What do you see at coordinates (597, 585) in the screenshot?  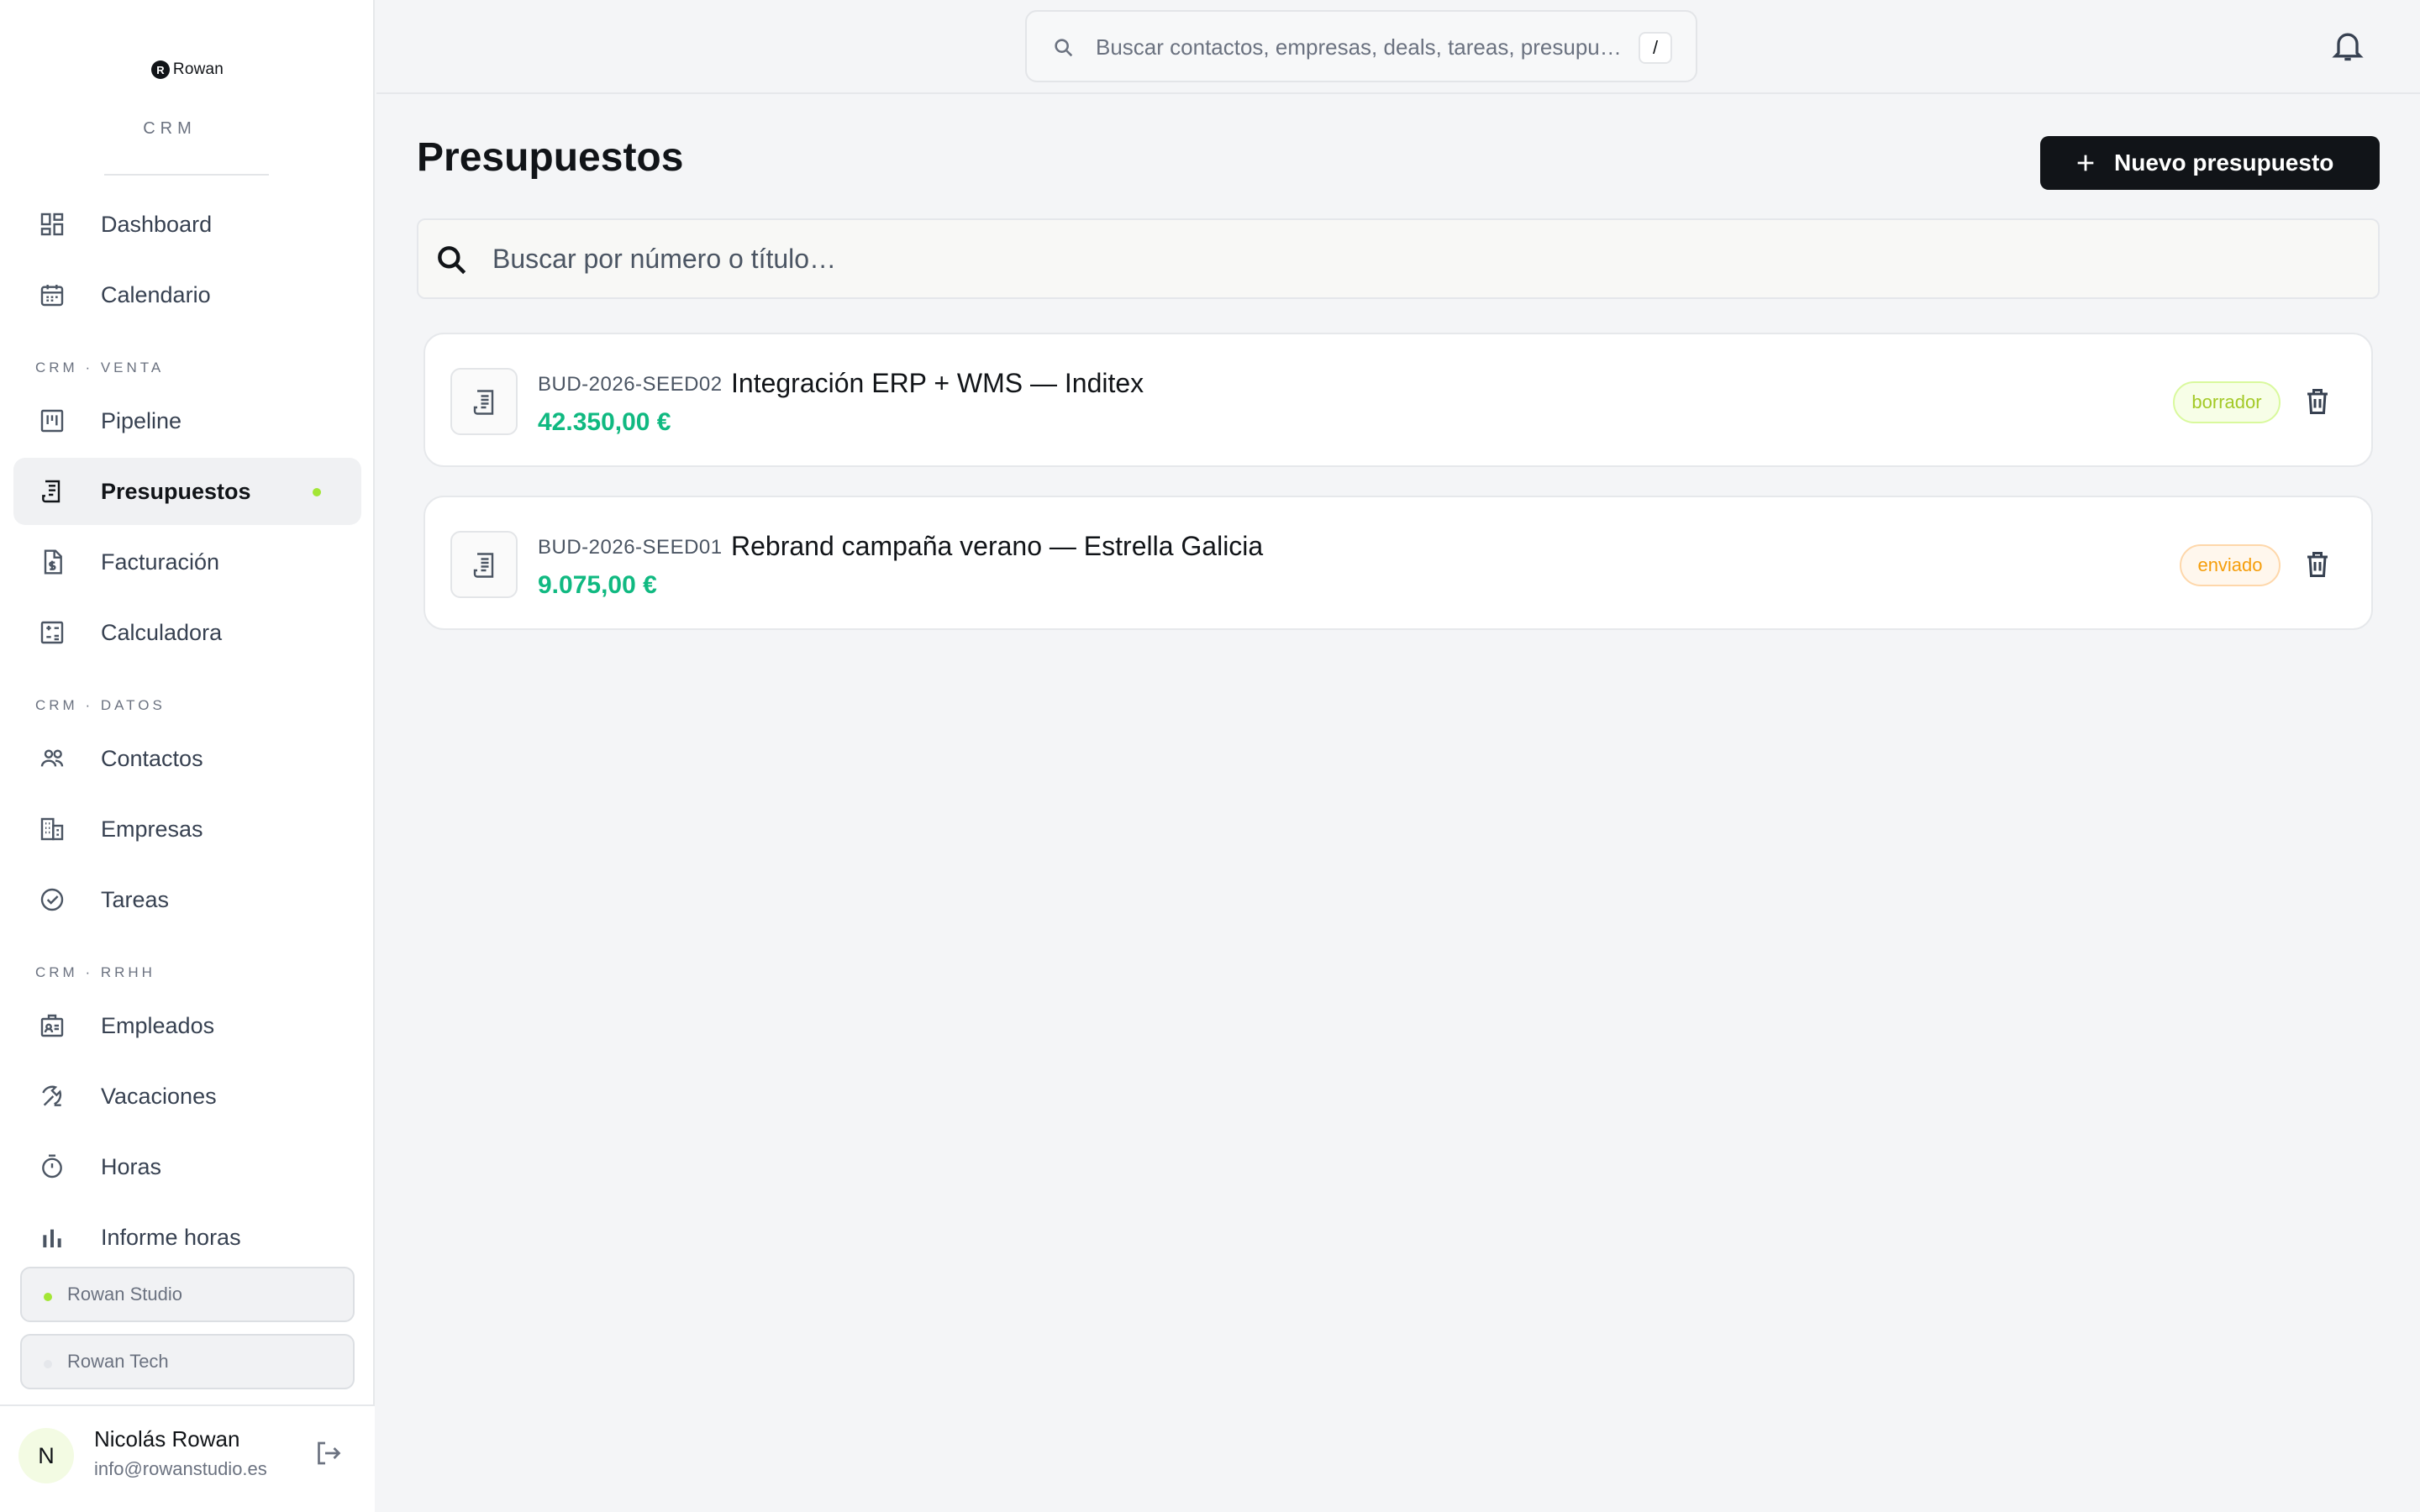 I see `quote-amount: 9.075,00 €` at bounding box center [597, 585].